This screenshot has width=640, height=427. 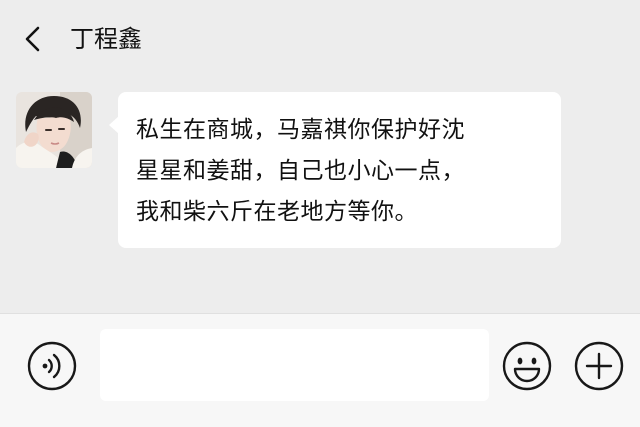 What do you see at coordinates (106, 39) in the screenshot?
I see `contact-name: 丁程鑫` at bounding box center [106, 39].